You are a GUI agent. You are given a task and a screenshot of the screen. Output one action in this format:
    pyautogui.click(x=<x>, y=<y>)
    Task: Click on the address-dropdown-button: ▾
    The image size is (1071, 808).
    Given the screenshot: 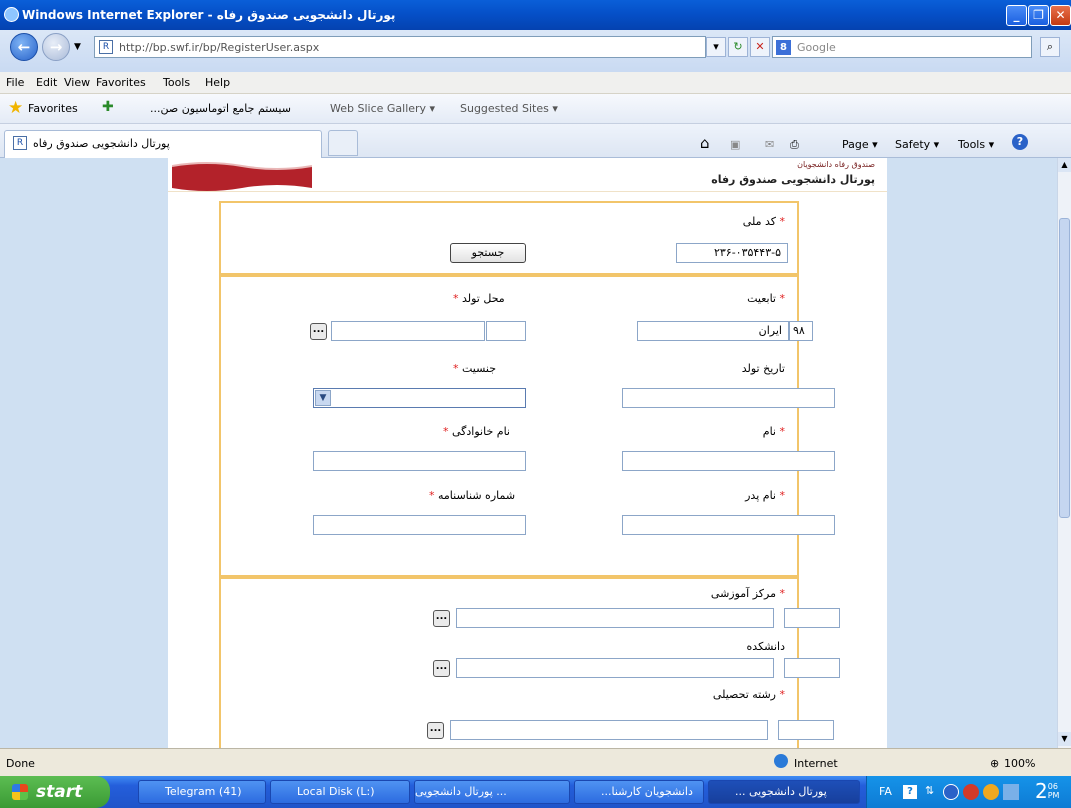 What is the action you would take?
    pyautogui.click(x=716, y=47)
    